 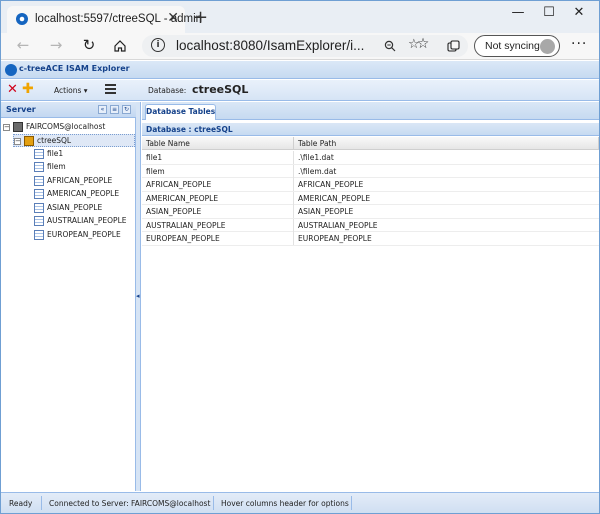 I want to click on forward-icon: →, so click(x=56, y=45).